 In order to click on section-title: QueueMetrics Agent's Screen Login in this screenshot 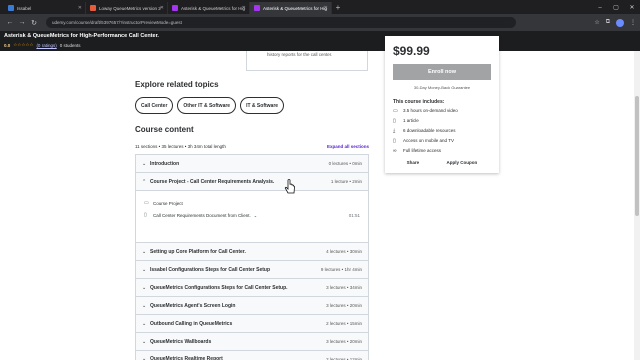, I will do `click(193, 305)`.